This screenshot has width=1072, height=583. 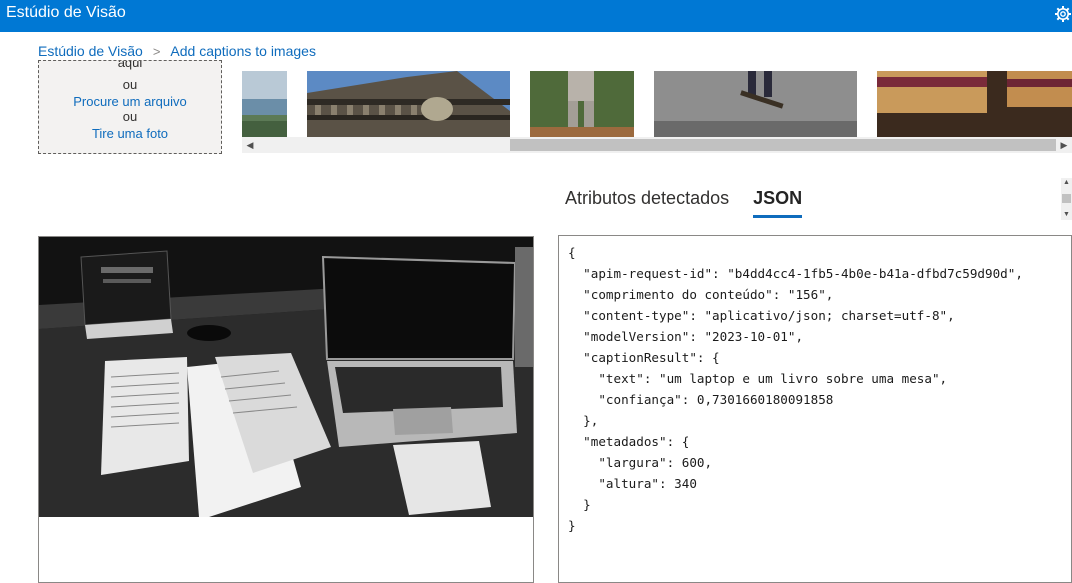 I want to click on thumbnail-skateboard, so click(x=755, y=104).